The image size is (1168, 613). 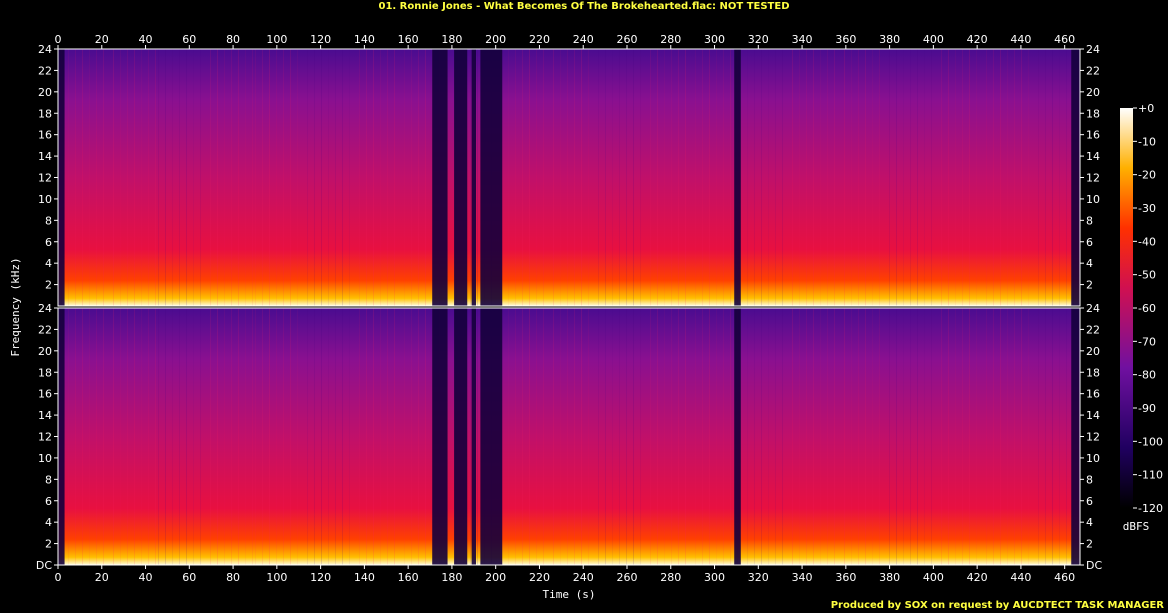 What do you see at coordinates (408, 577) in the screenshot?
I see `x-tick-label: 160` at bounding box center [408, 577].